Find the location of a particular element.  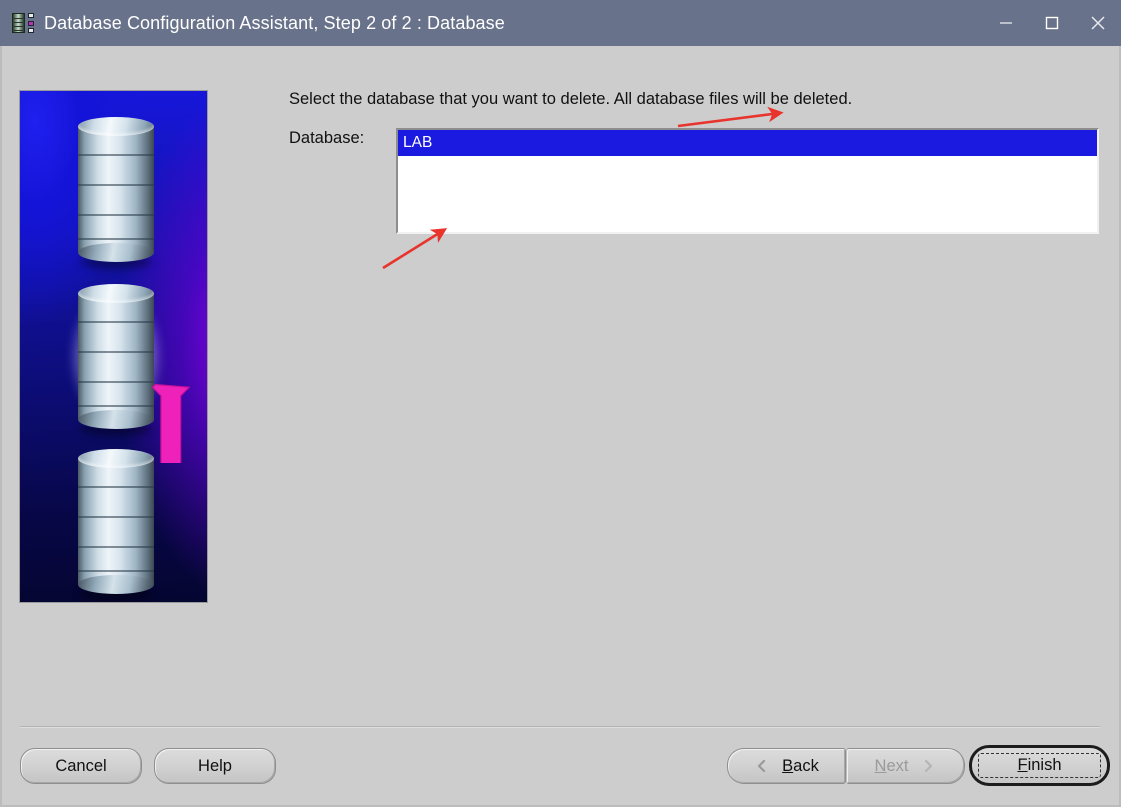

next-button: Next is located at coordinates (905, 766).